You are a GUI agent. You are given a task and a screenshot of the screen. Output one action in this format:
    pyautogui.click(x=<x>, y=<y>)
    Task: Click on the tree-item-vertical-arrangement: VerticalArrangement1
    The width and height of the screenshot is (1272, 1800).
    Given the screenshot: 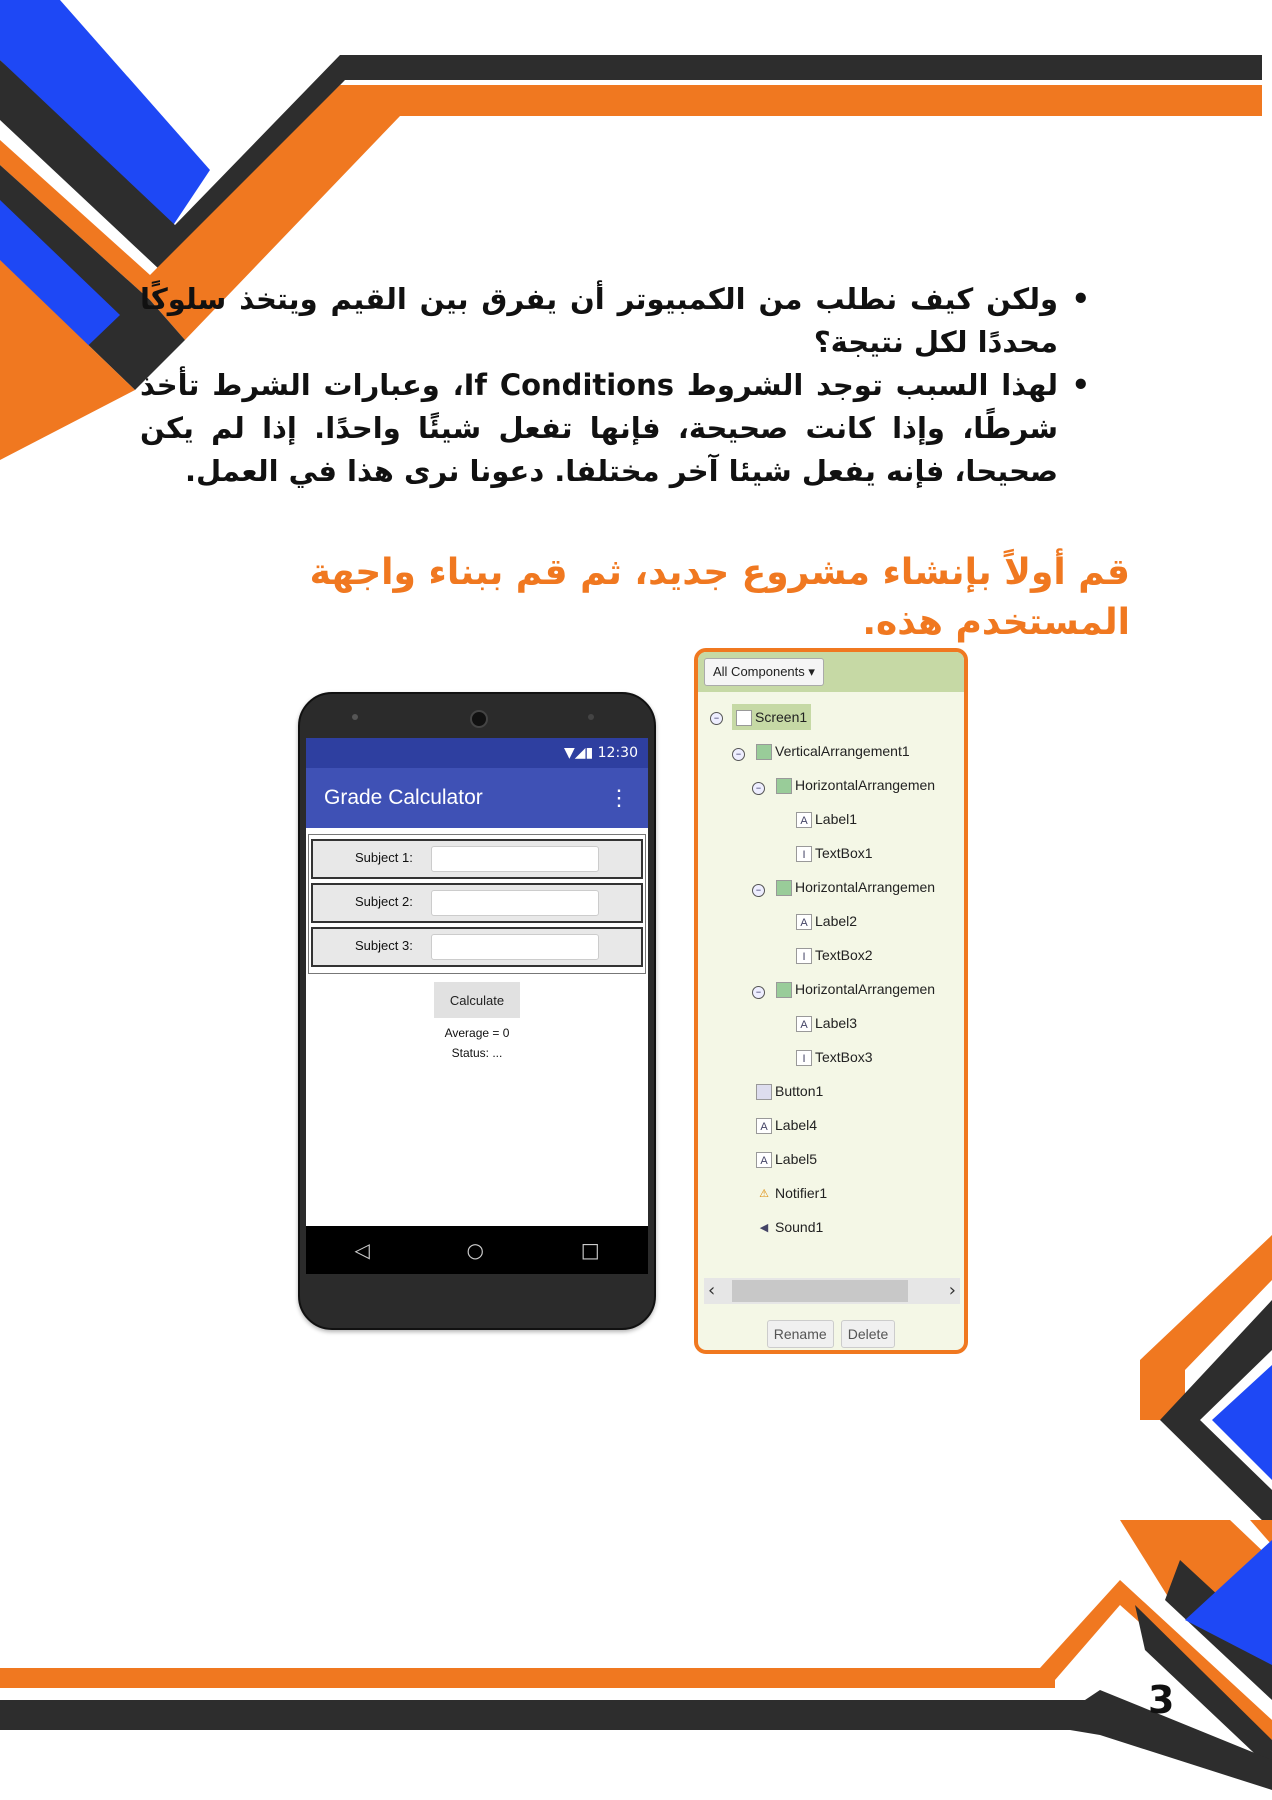 What is the action you would take?
    pyautogui.click(x=833, y=751)
    